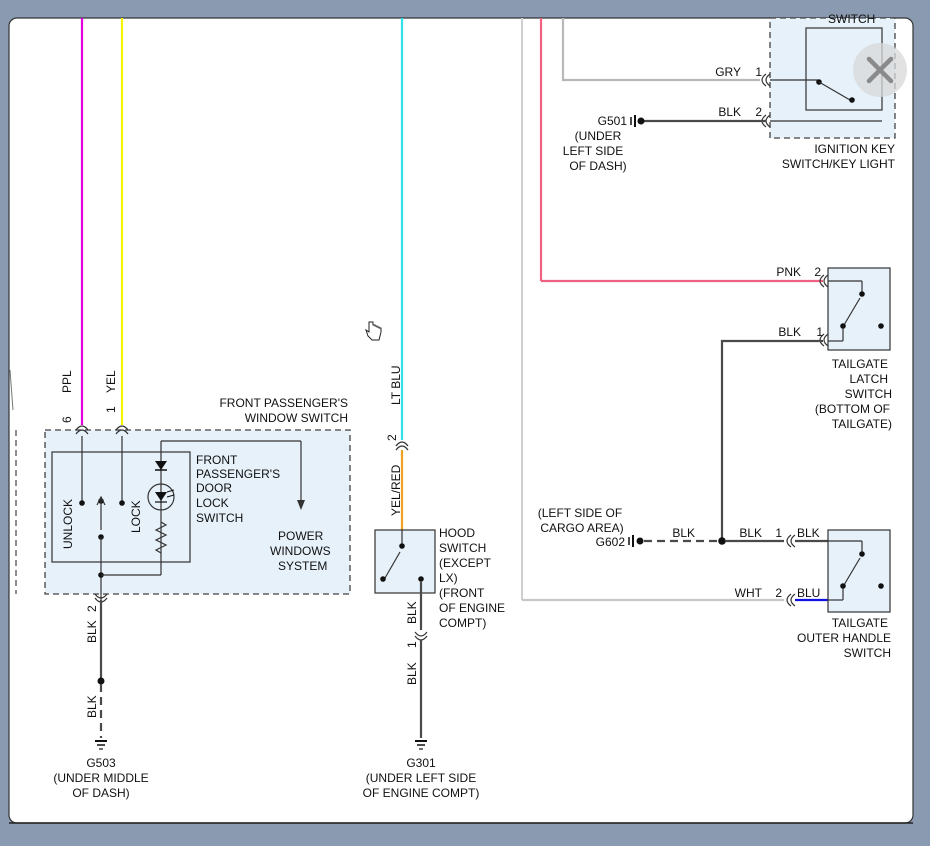 This screenshot has width=930, height=846. Describe the element at coordinates (100, 778) in the screenshot. I see `g503-label-2: (UNDER MIDDLE` at that location.